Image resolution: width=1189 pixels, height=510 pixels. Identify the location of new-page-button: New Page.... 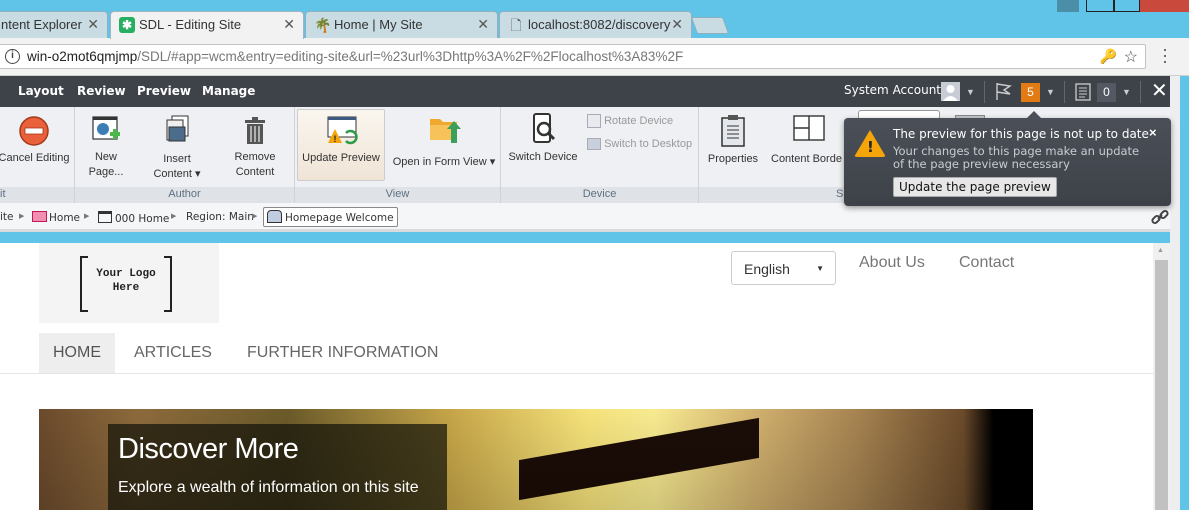
(106, 147).